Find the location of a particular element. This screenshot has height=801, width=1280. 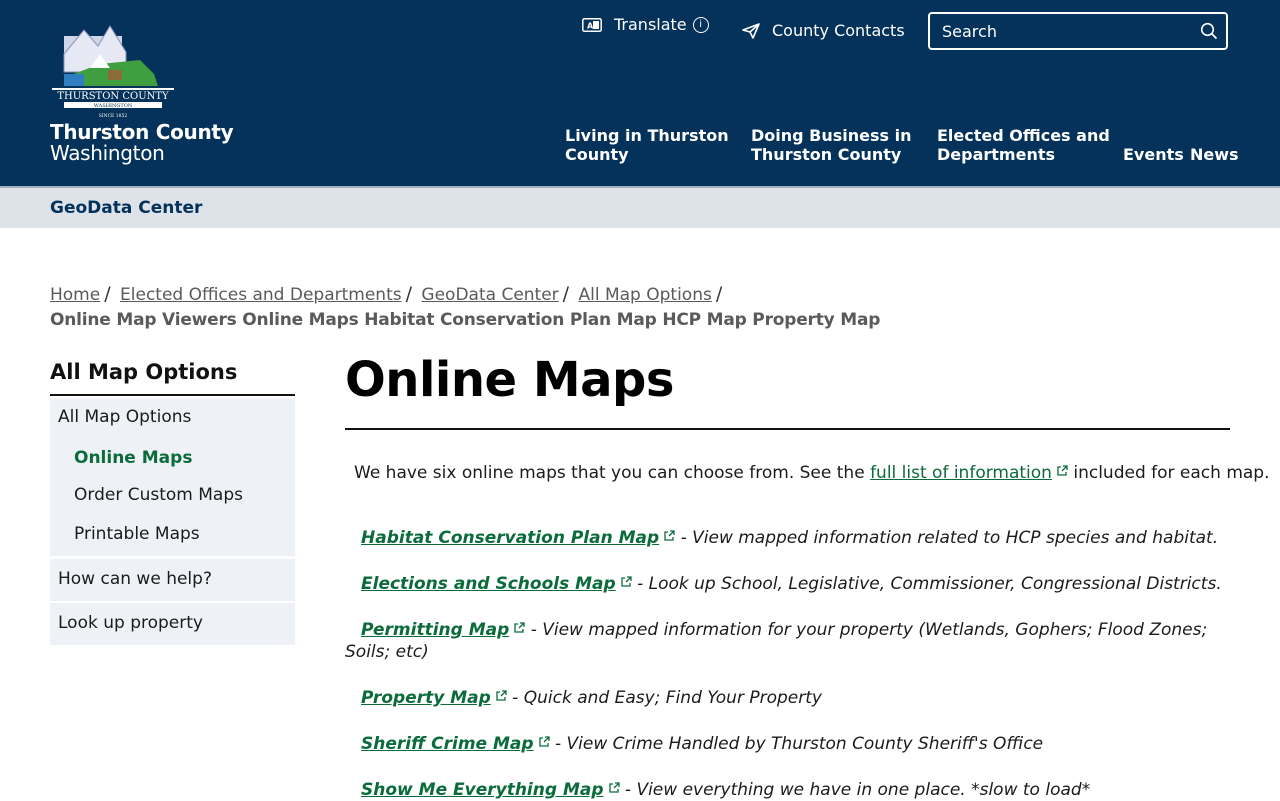

county-contacts-label: County Contacts is located at coordinates (838, 30).